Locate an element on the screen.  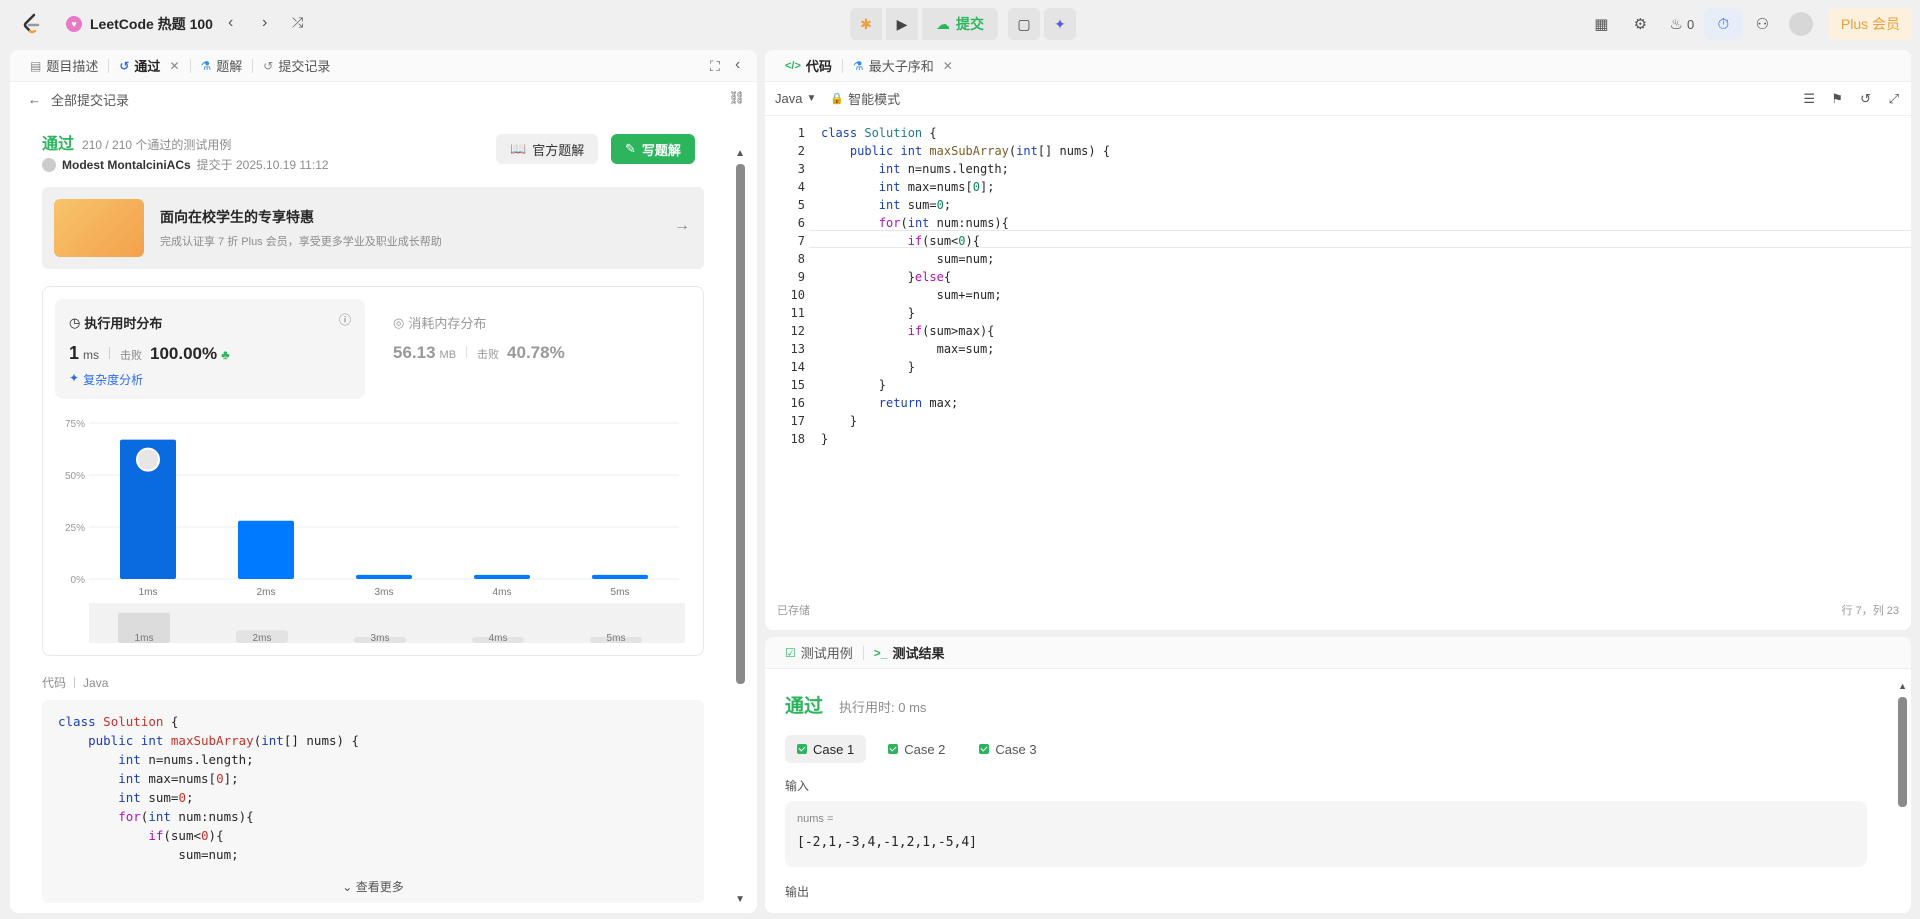
arrow-right-icon: → is located at coordinates (682, 225).